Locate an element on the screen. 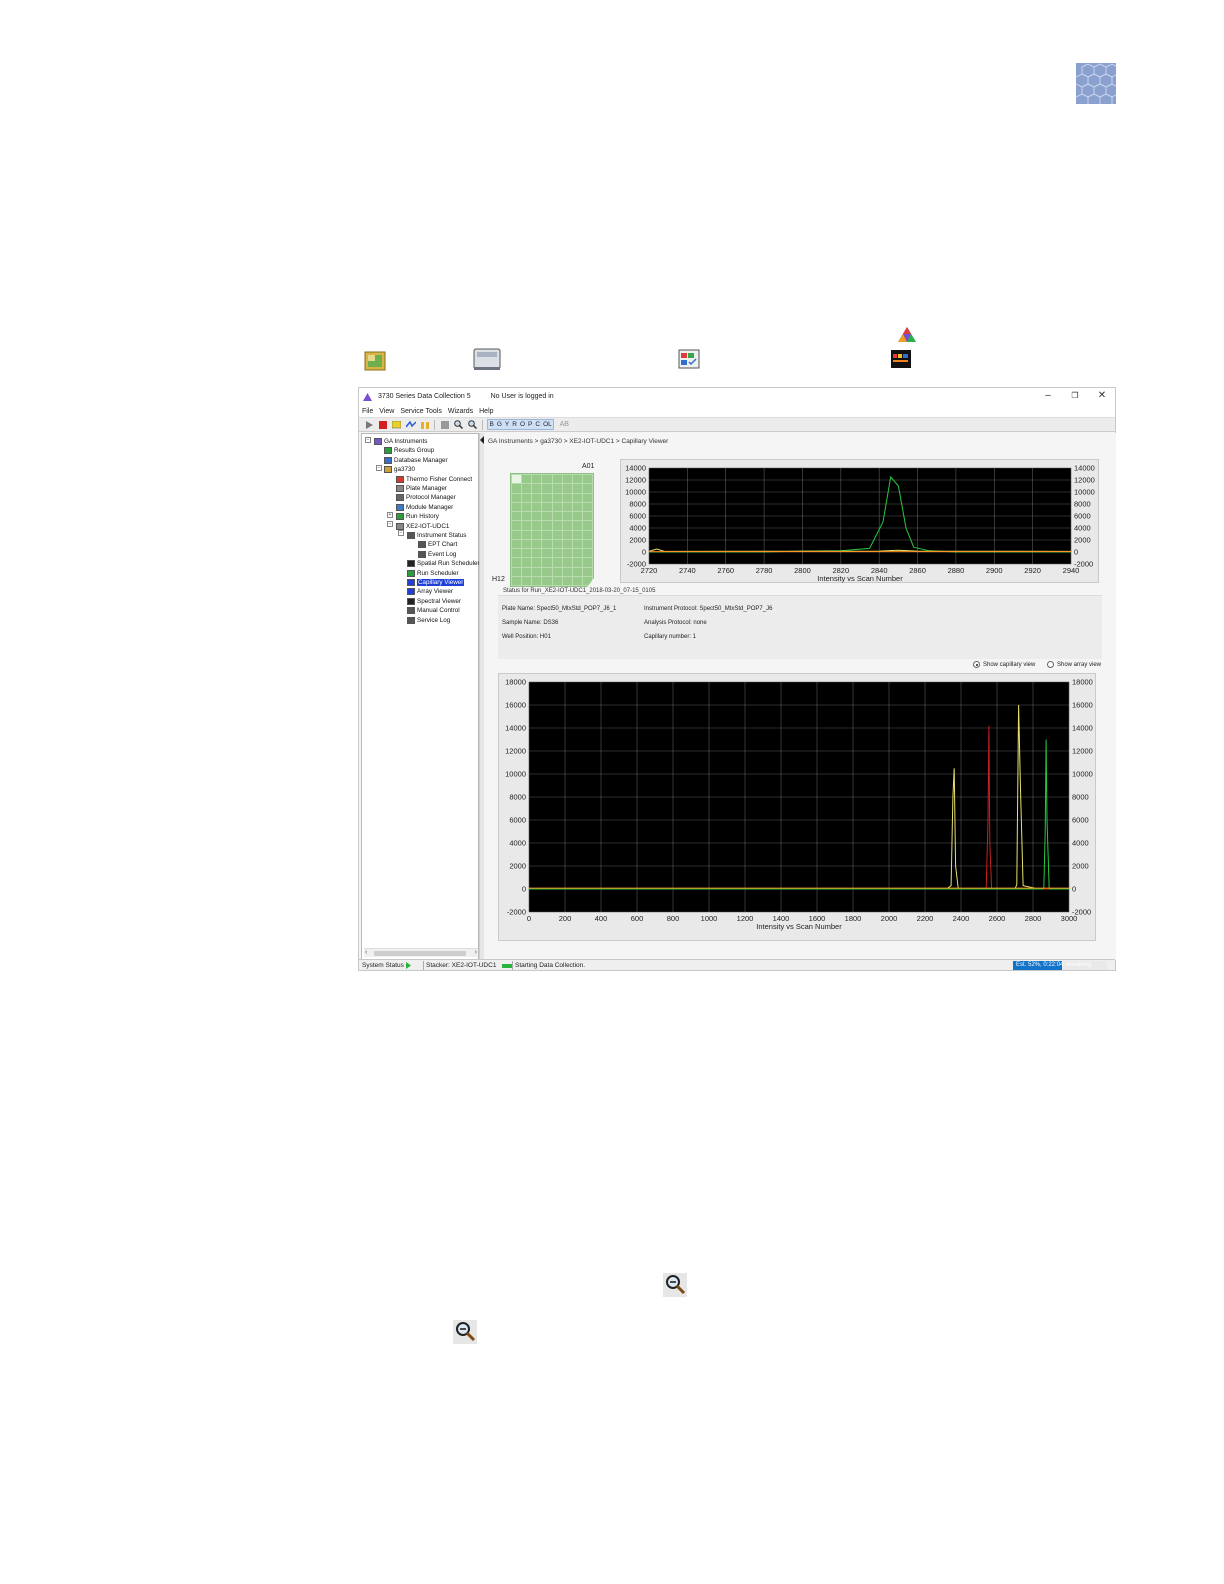 Image resolution: width=1224 pixels, height=1584 pixels. plate-map is located at coordinates (552, 530).